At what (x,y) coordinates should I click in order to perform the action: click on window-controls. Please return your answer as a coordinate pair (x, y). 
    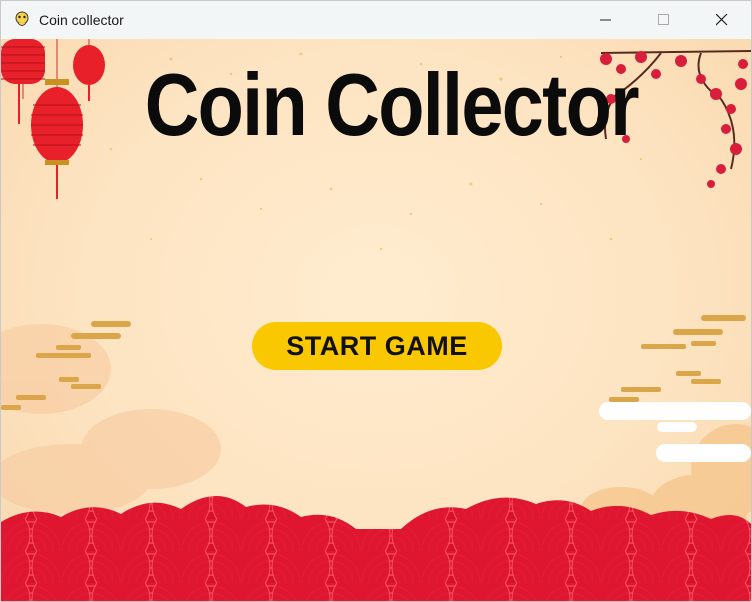
    Looking at the image, I should click on (664, 20).